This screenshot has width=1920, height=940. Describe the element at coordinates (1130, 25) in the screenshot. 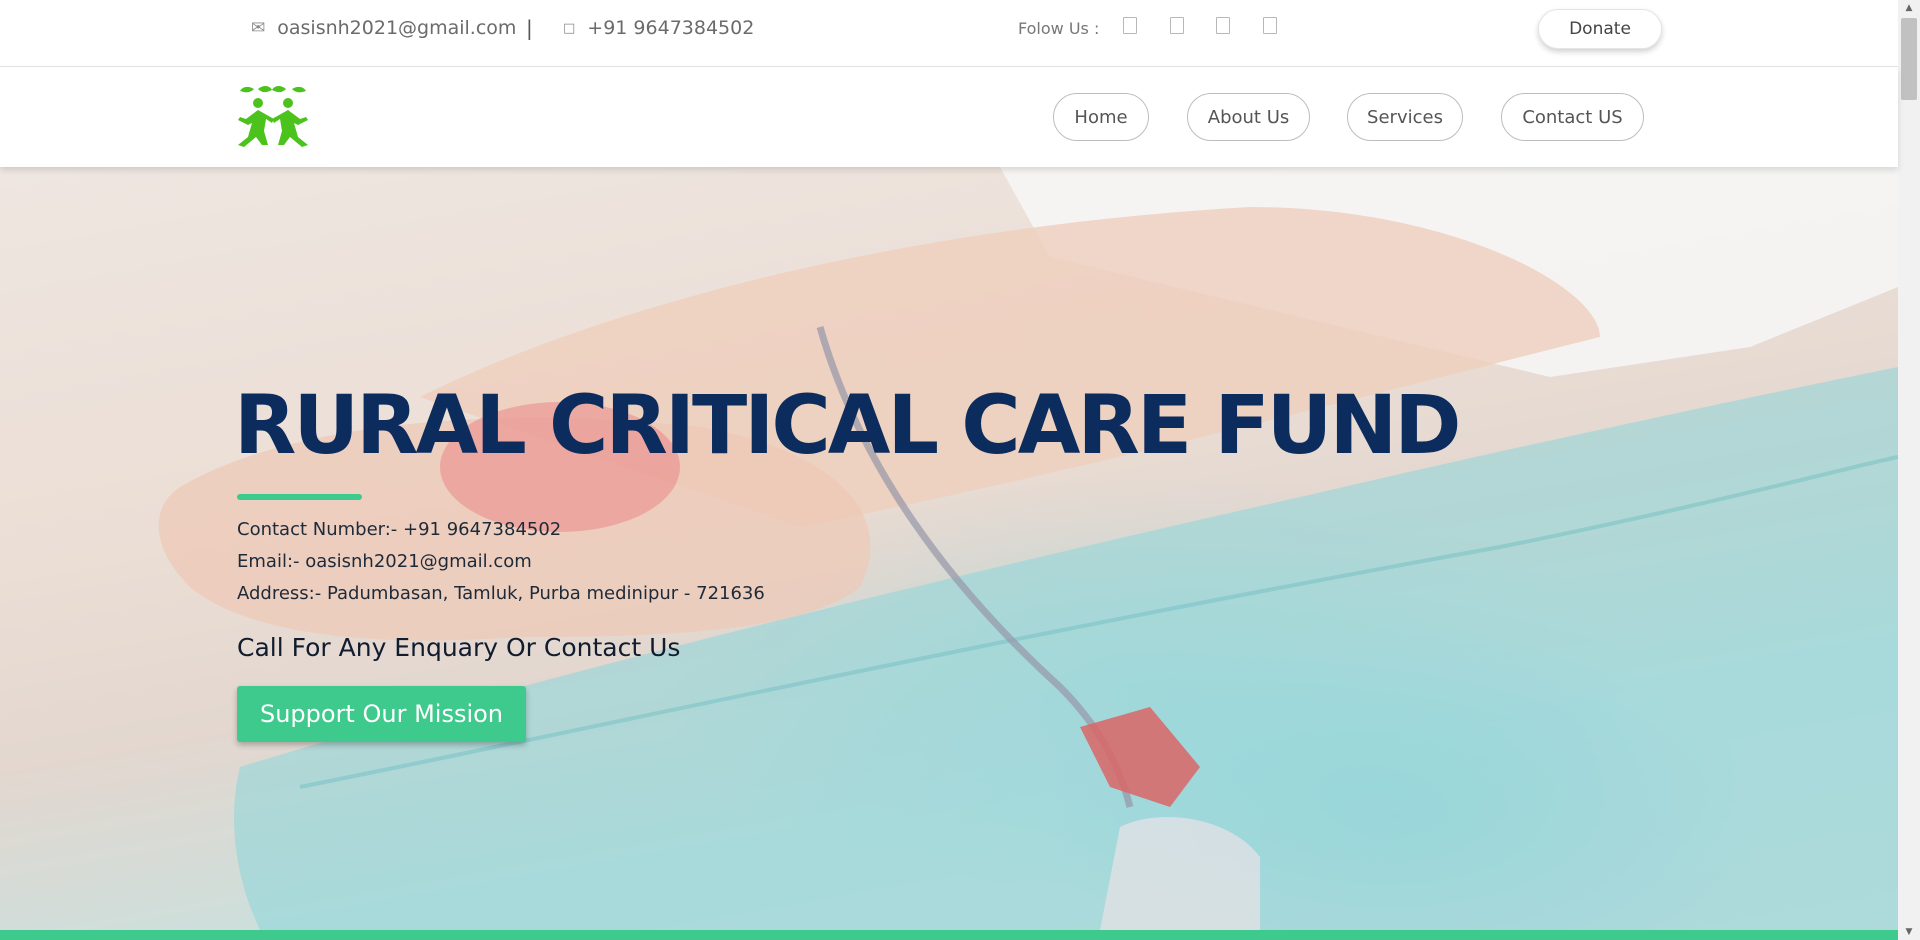

I see `facebook-icon` at that location.